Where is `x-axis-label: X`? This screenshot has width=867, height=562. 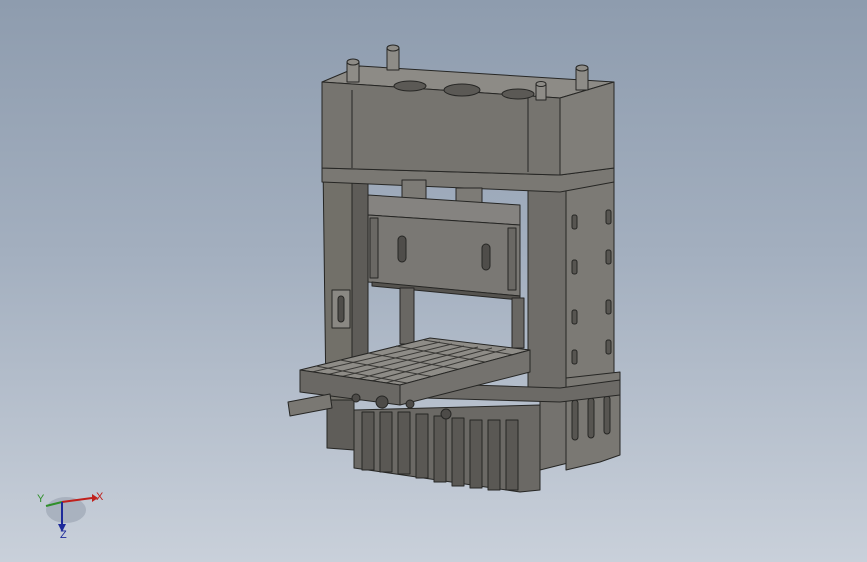 x-axis-label: X is located at coordinates (100, 497).